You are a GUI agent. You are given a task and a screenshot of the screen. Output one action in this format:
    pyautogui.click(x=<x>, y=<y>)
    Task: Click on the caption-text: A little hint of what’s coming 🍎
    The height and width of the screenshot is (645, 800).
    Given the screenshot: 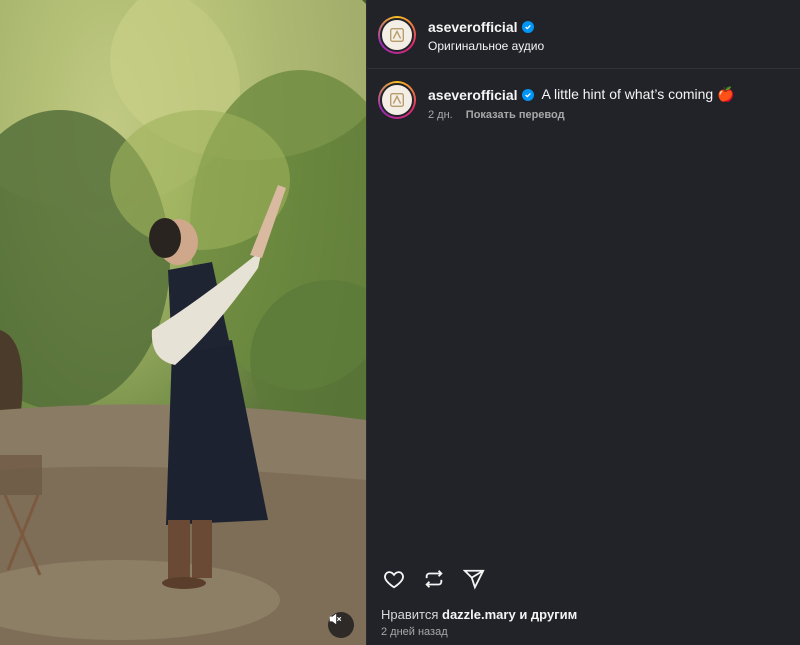 What is the action you would take?
    pyautogui.click(x=638, y=94)
    